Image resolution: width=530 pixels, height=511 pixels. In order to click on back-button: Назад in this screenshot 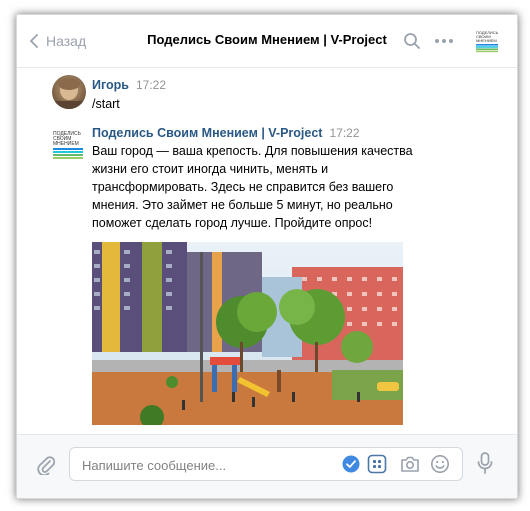, I will do `click(57, 41)`.